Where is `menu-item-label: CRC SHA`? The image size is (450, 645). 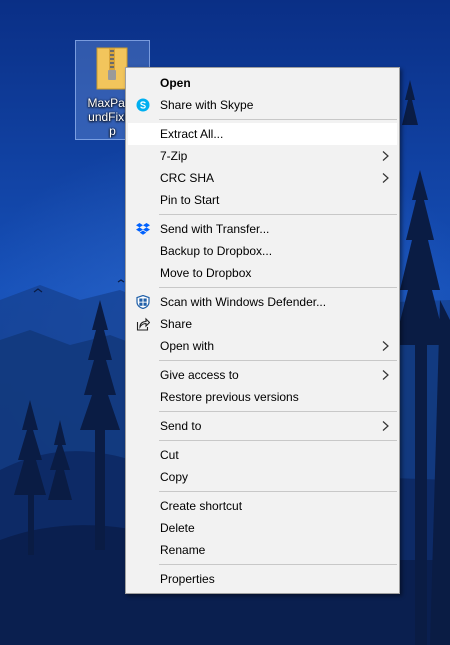
menu-item-label: CRC SHA is located at coordinates (187, 178).